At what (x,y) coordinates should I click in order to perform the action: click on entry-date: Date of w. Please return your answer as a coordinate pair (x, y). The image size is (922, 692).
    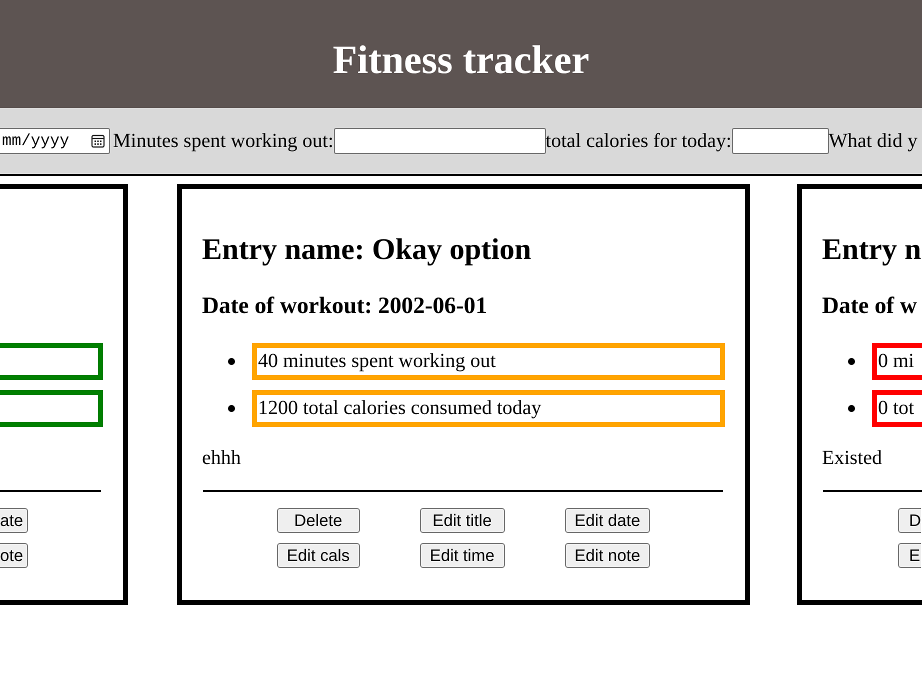
    Looking at the image, I should click on (869, 305).